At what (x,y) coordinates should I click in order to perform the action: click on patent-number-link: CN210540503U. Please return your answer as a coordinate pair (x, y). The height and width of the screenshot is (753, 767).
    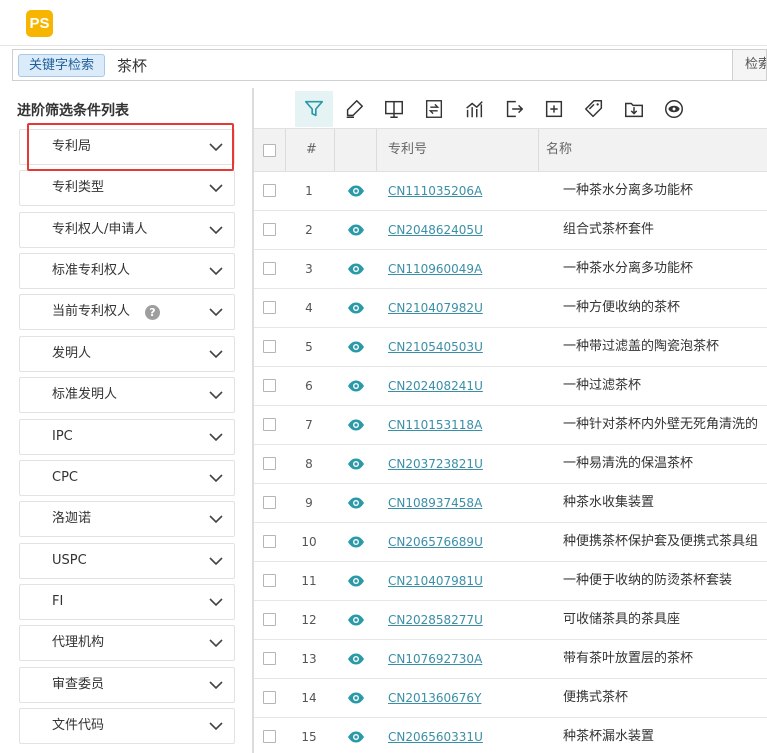
    Looking at the image, I should click on (435, 347).